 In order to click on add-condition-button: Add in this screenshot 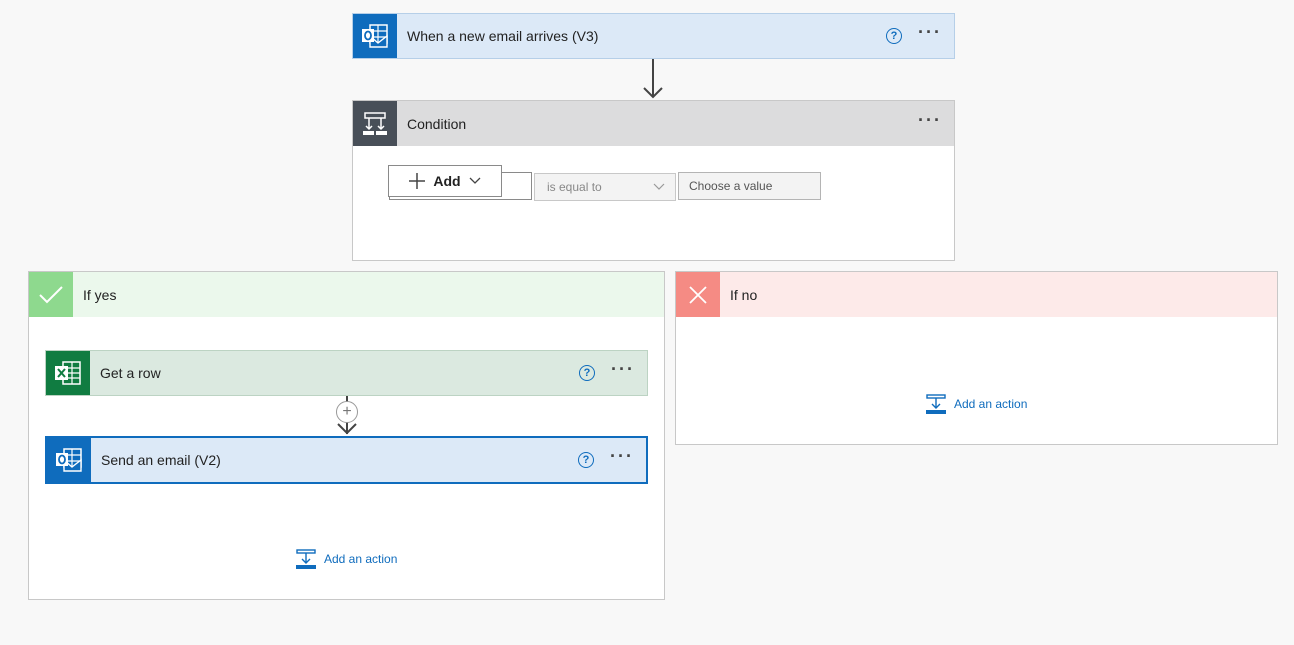, I will do `click(445, 181)`.